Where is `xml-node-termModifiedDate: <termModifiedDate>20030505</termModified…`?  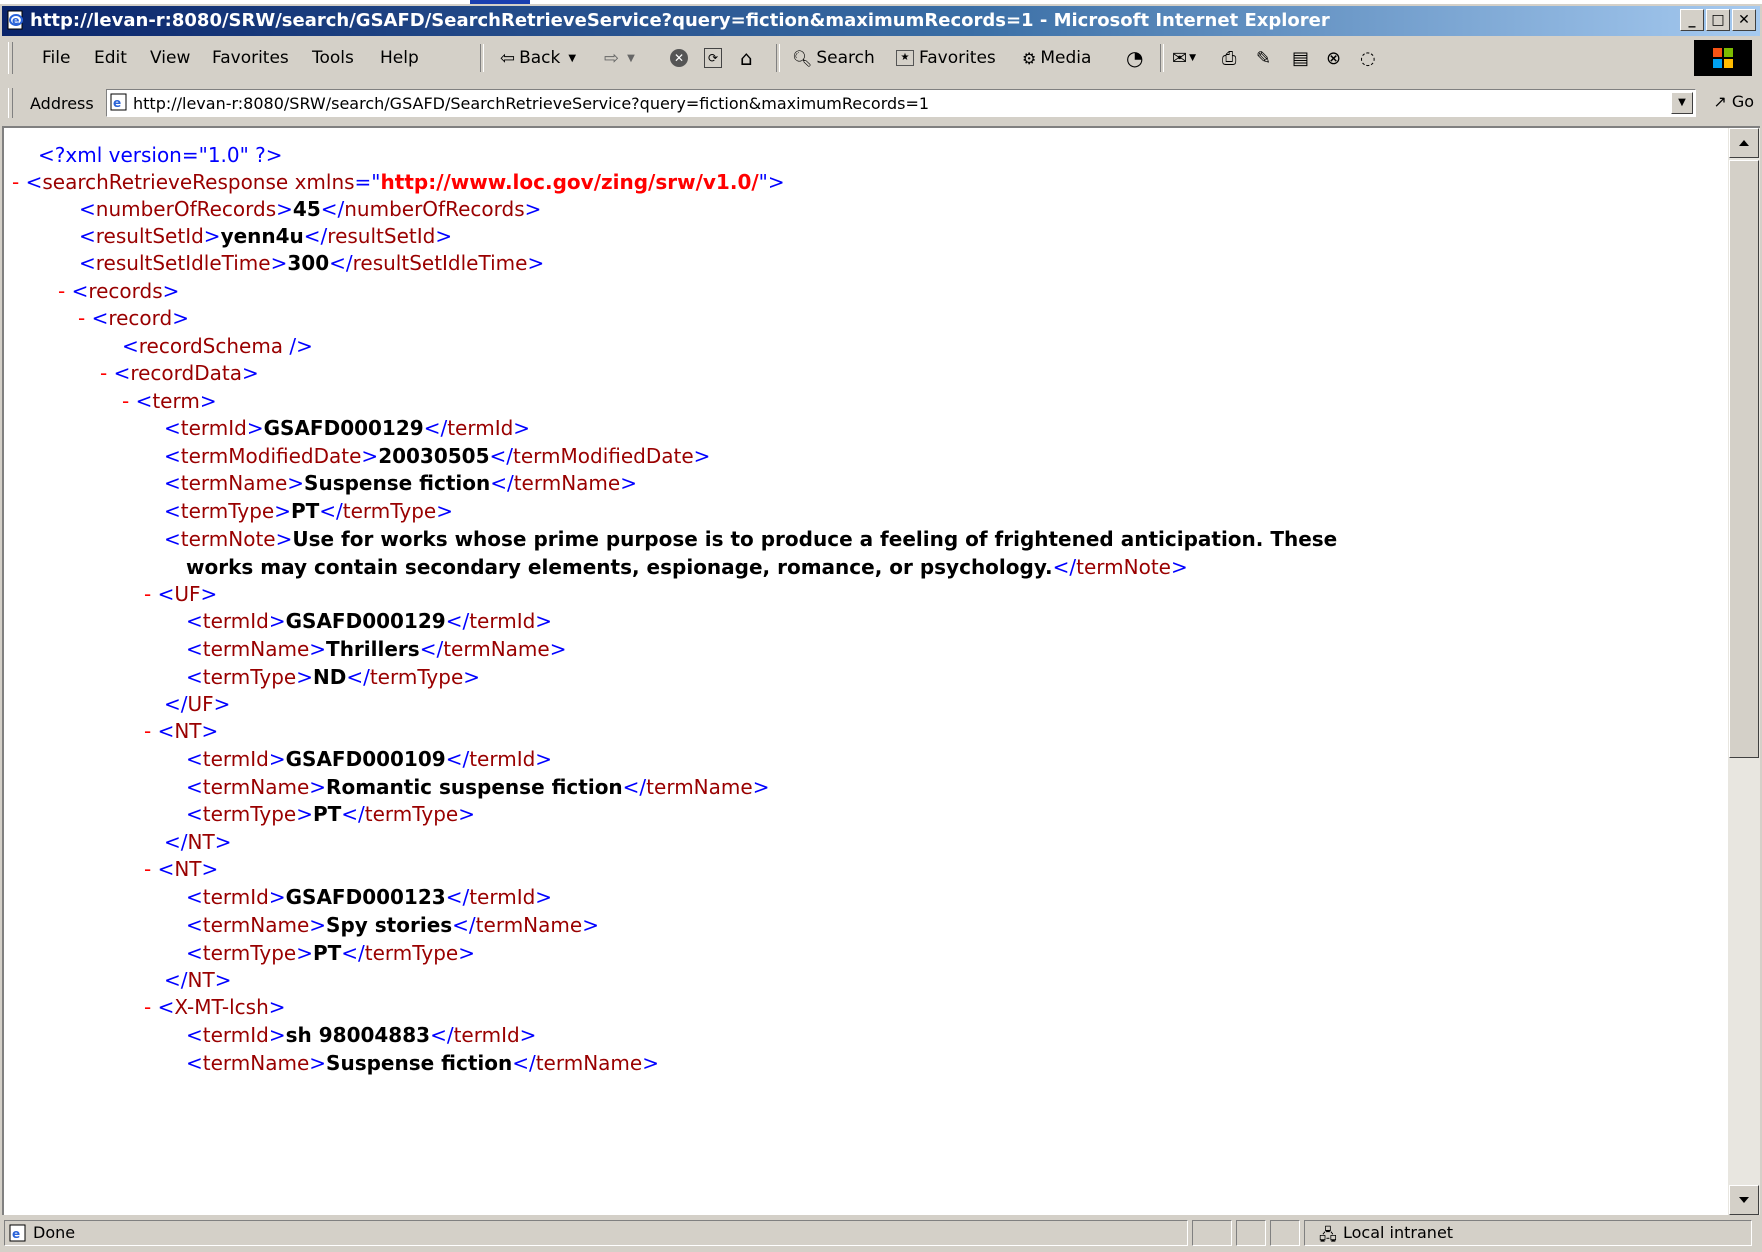 xml-node-termModifiedDate: <termModifiedDate>20030505</termModified… is located at coordinates (437, 456).